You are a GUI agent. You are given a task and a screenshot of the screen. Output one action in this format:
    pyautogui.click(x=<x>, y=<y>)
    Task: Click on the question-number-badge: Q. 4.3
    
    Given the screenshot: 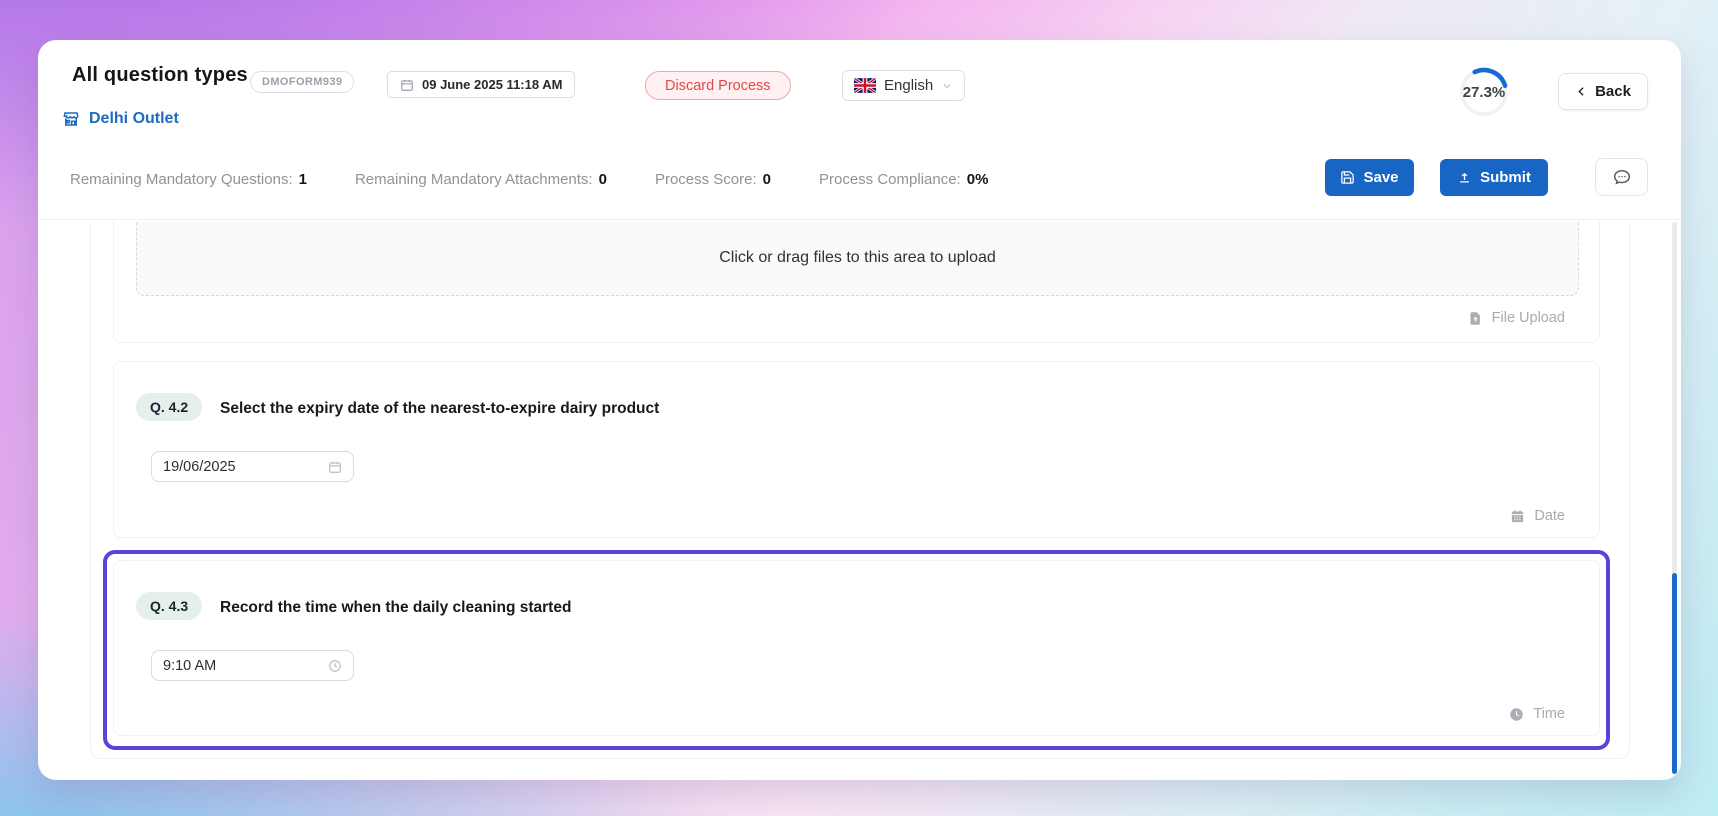 What is the action you would take?
    pyautogui.click(x=169, y=606)
    